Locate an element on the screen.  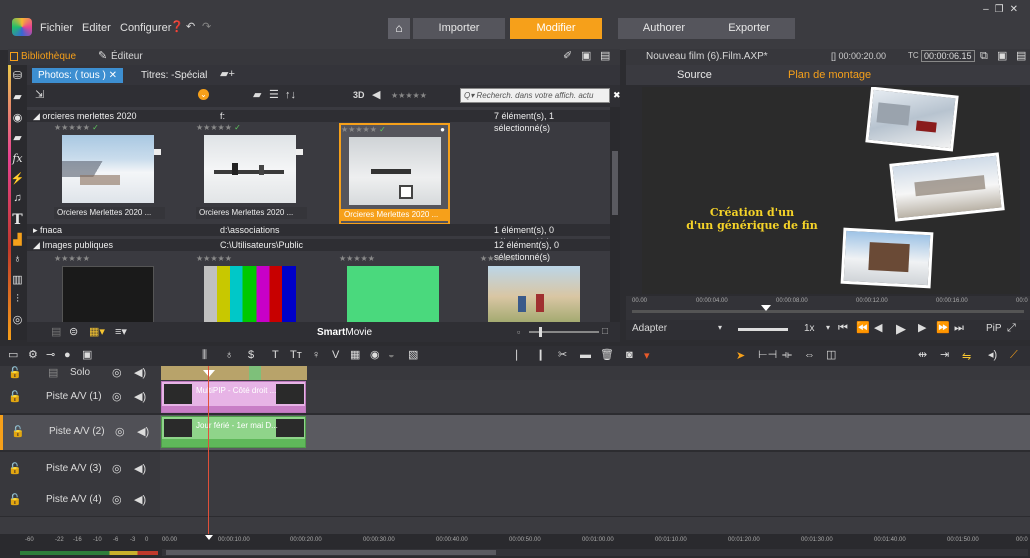
filter-chevron-icon: ⌄ is located at coordinates (203, 94).